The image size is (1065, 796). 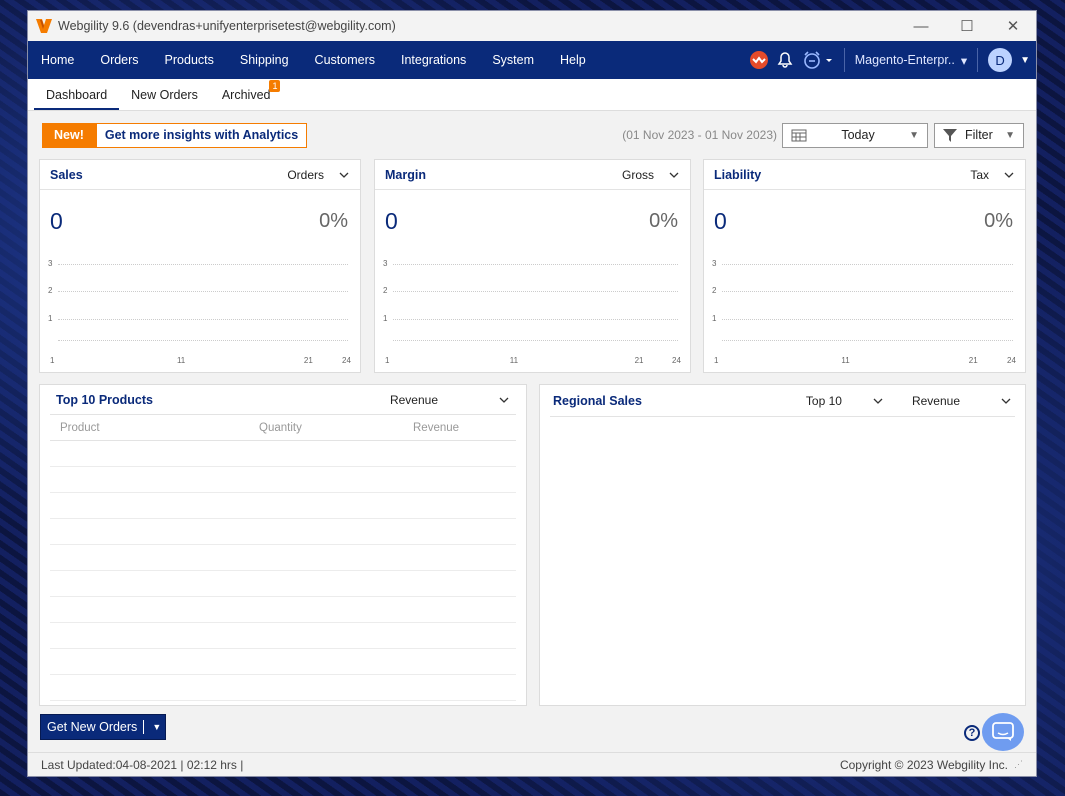 I want to click on maximize-button: ☐, so click(x=967, y=26).